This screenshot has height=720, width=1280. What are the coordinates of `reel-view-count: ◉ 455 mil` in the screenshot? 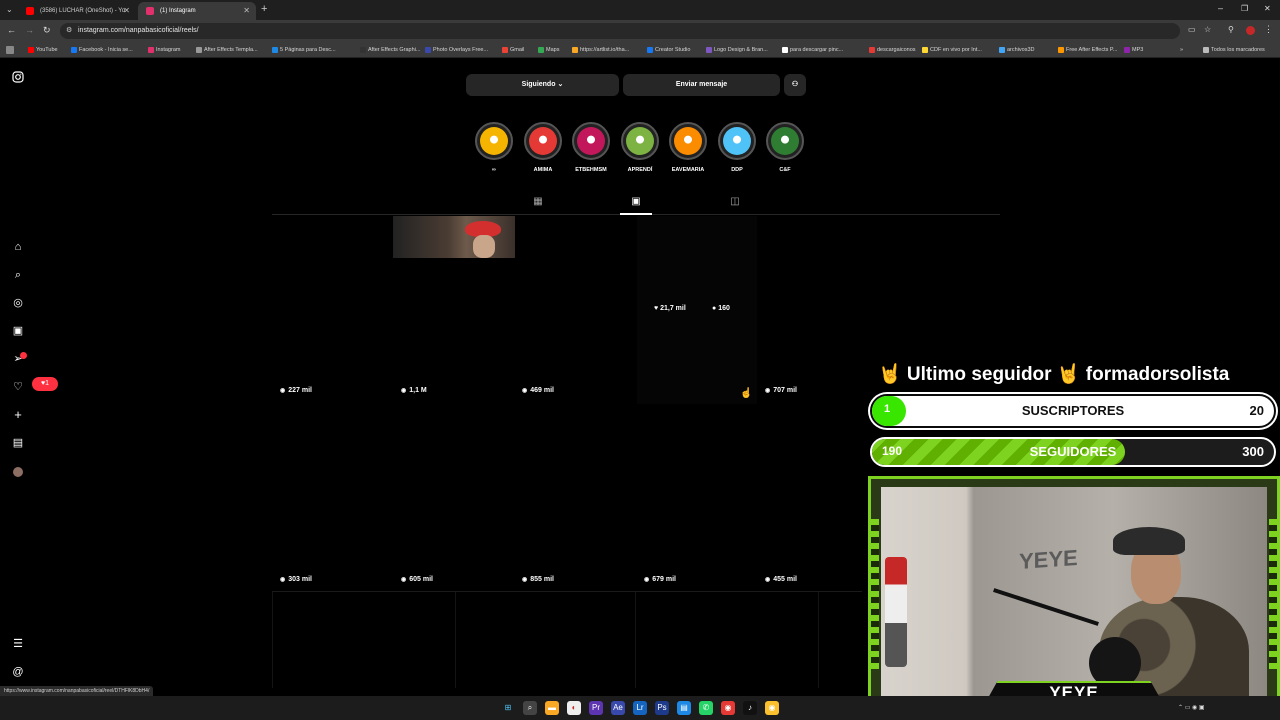 It's located at (781, 579).